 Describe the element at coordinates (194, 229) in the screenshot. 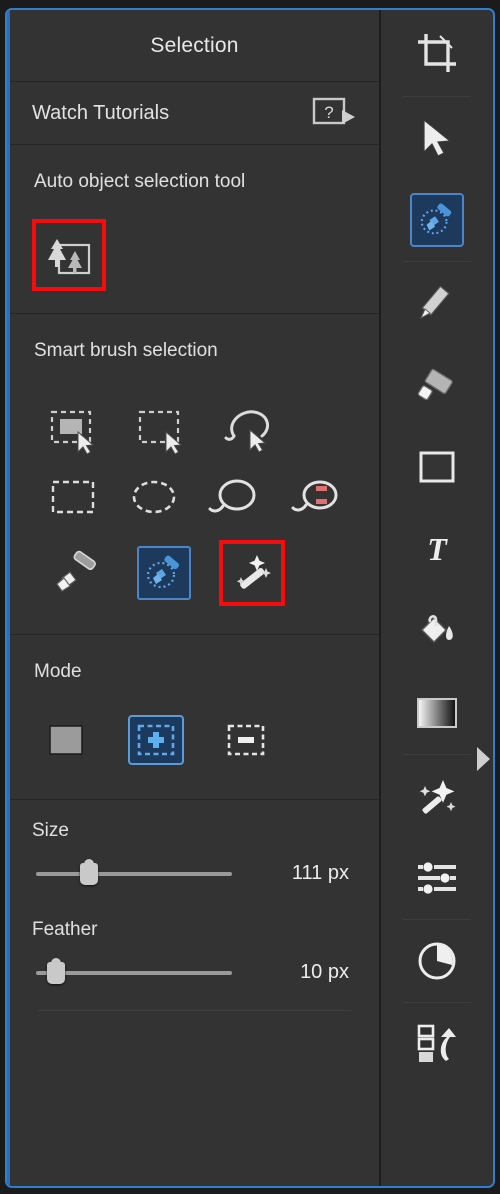

I see `auto-object-section: Auto object selection tool` at that location.